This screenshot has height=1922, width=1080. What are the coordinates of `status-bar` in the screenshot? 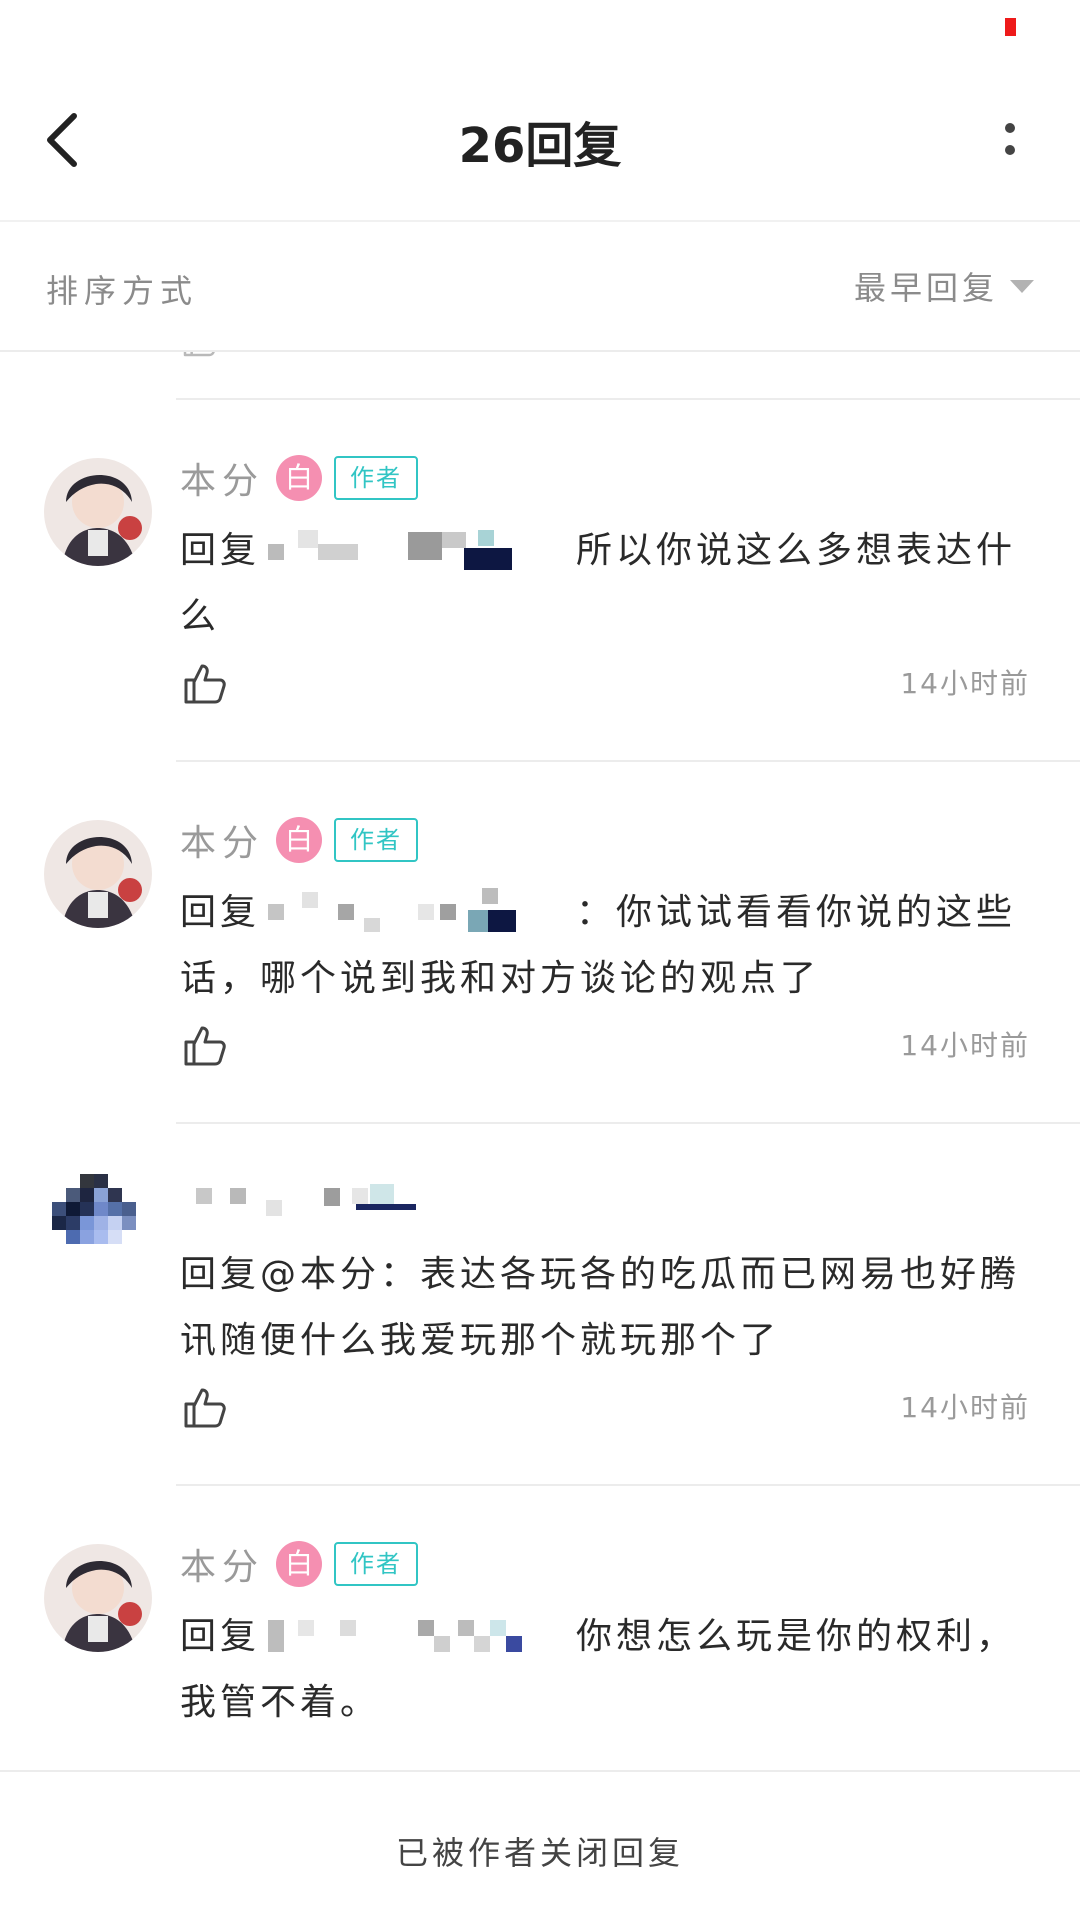 It's located at (540, 30).